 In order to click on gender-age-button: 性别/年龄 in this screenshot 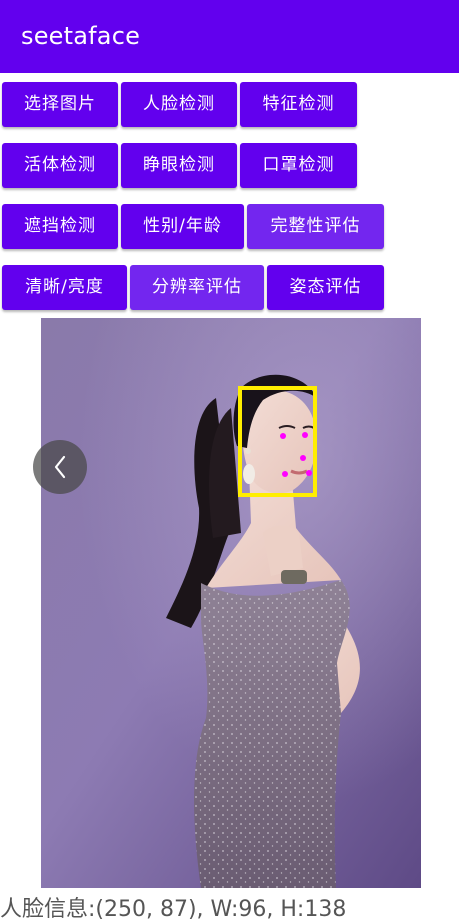, I will do `click(182, 226)`.